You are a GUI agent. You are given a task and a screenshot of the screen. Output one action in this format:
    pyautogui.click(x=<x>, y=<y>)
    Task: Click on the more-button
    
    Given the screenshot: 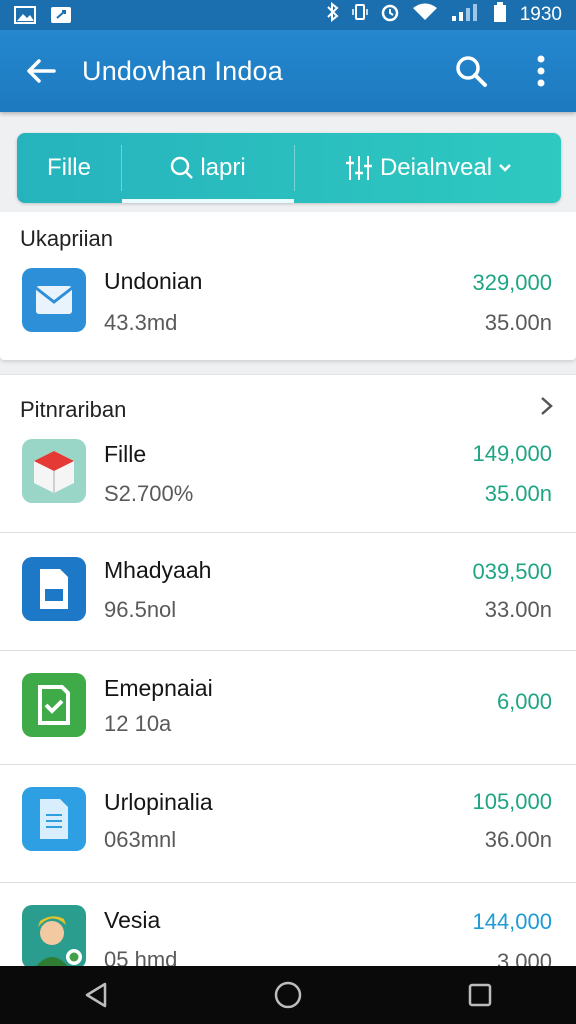 What is the action you would take?
    pyautogui.click(x=541, y=71)
    